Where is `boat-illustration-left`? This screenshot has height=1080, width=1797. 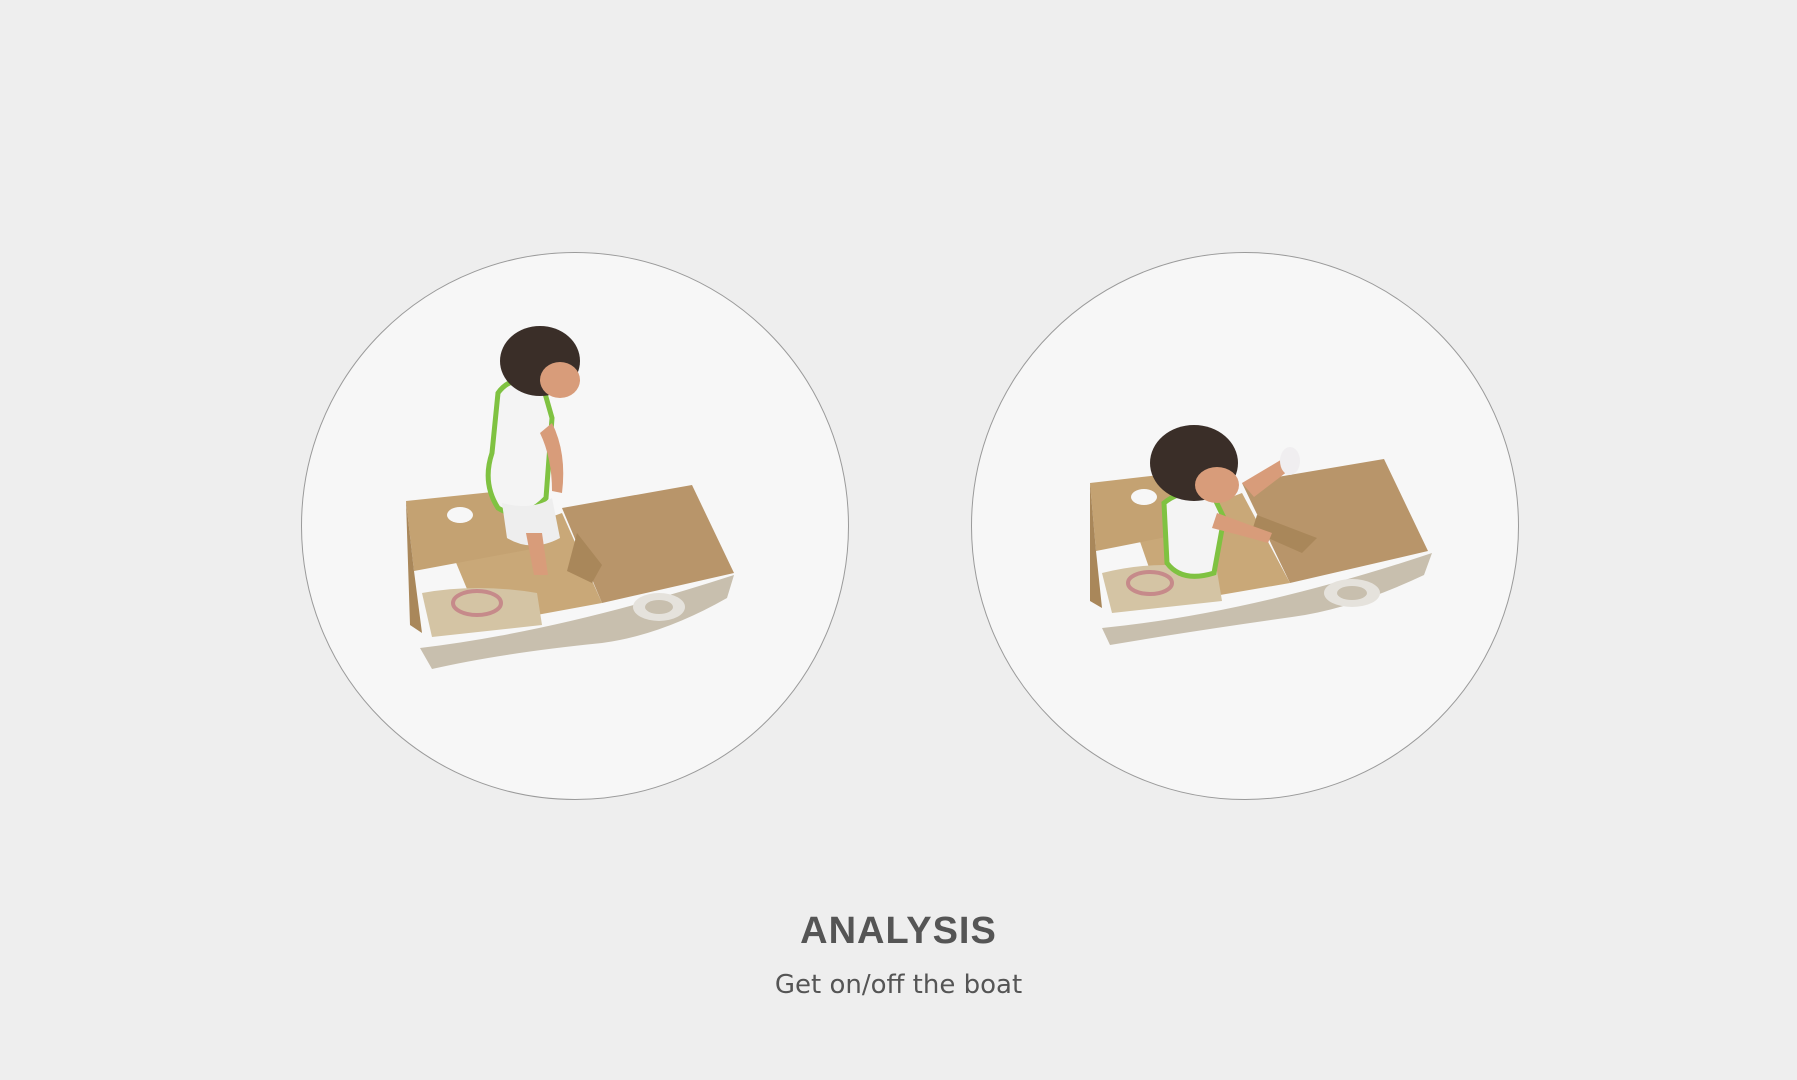
boat-illustration-left is located at coordinates (570, 497).